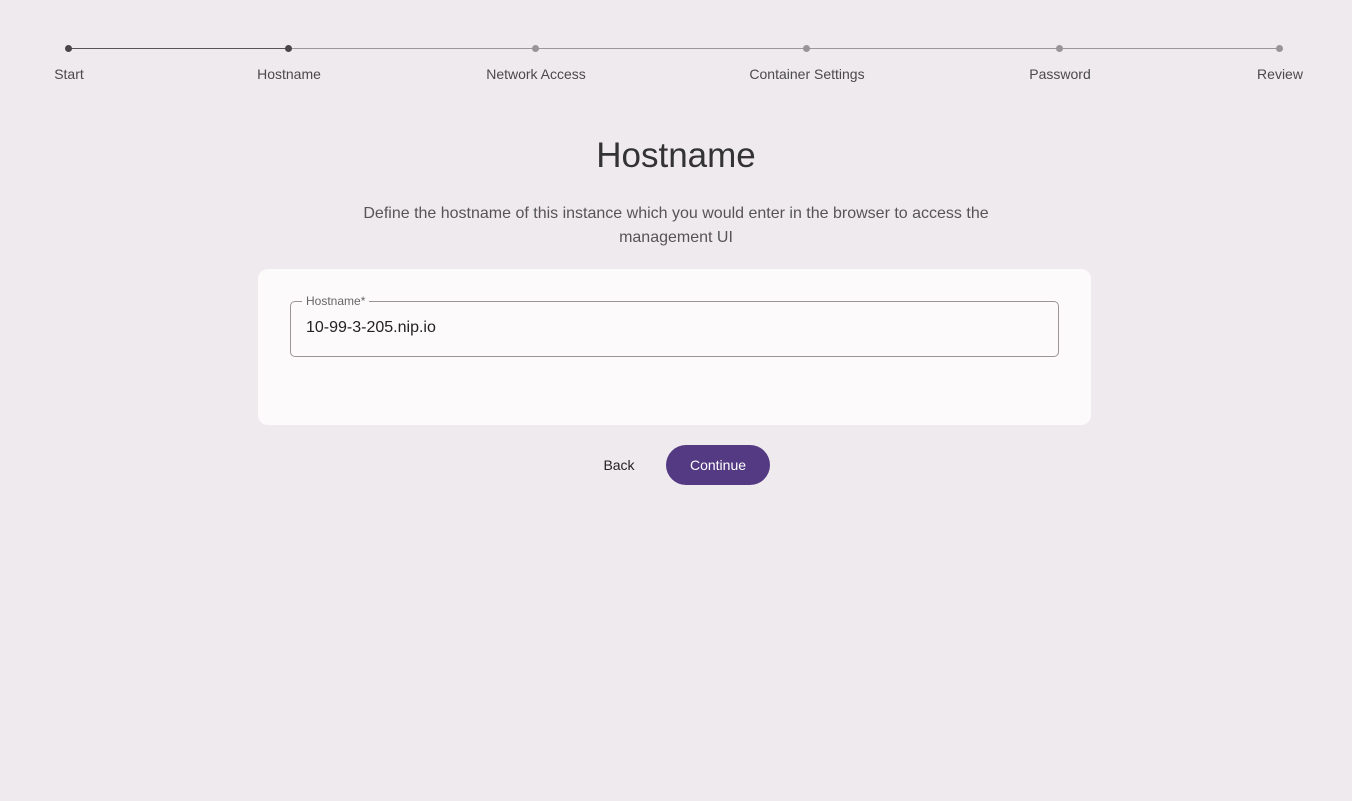 The width and height of the screenshot is (1352, 801). What do you see at coordinates (718, 465) in the screenshot?
I see `continue-button: Continue` at bounding box center [718, 465].